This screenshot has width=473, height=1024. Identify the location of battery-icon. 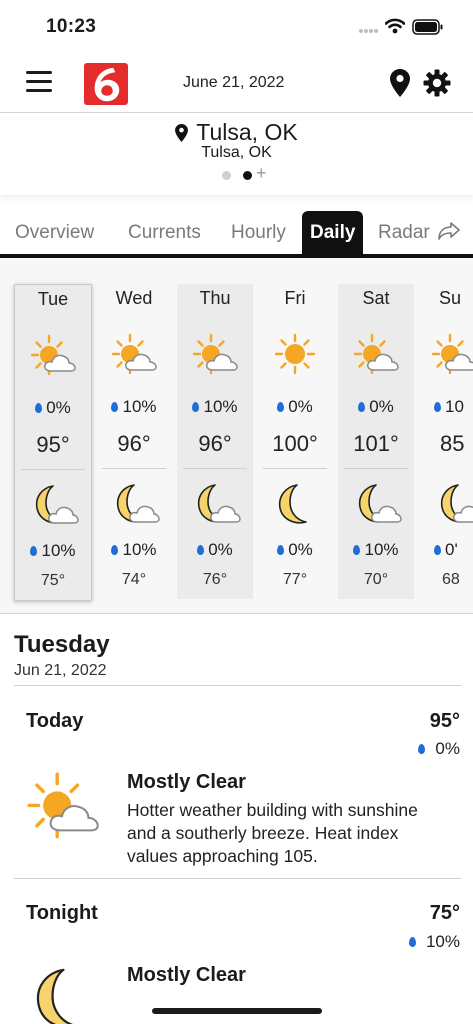
(427, 27).